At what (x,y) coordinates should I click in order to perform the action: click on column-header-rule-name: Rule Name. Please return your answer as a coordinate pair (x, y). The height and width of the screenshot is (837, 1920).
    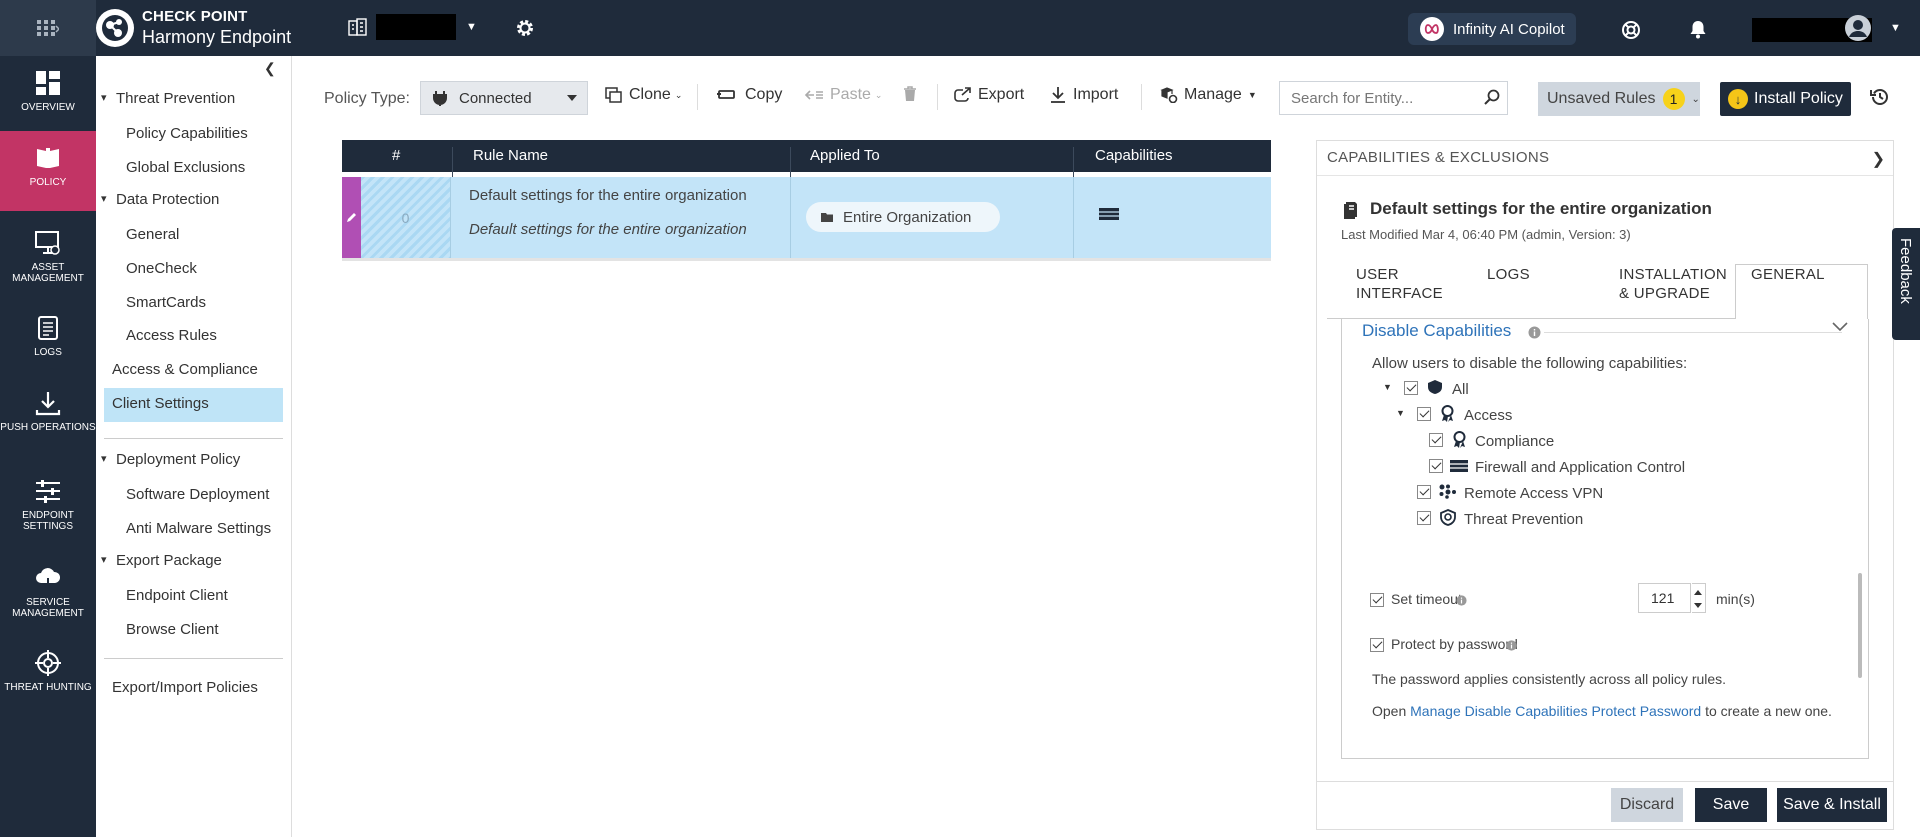
    Looking at the image, I should click on (510, 155).